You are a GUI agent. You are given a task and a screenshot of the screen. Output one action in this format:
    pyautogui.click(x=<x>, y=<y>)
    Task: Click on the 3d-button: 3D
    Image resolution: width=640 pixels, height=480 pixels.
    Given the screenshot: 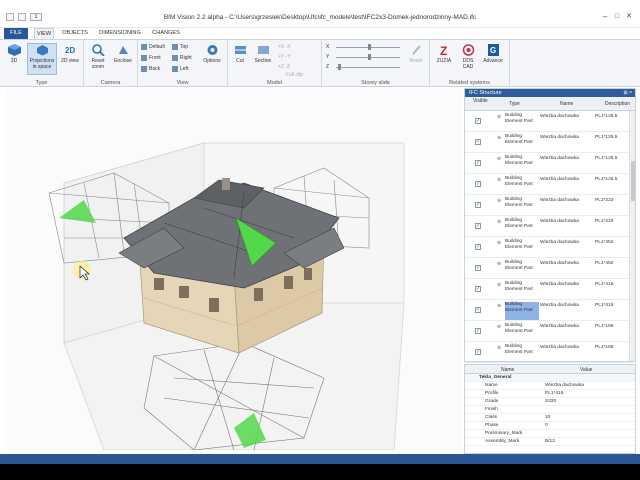 What is the action you would take?
    pyautogui.click(x=14, y=54)
    